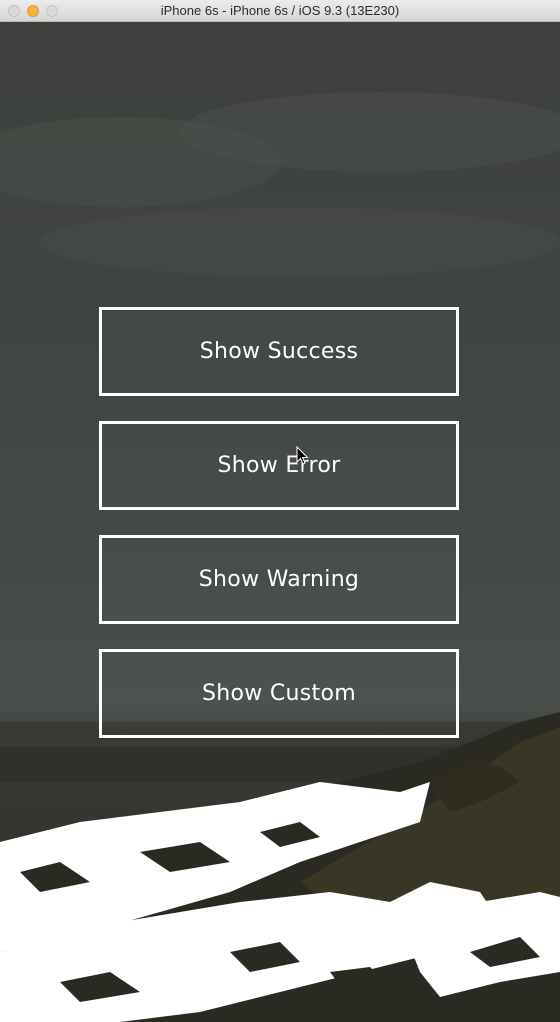 The height and width of the screenshot is (1022, 560). Describe the element at coordinates (279, 465) in the screenshot. I see `show-error-button: Show Error` at that location.